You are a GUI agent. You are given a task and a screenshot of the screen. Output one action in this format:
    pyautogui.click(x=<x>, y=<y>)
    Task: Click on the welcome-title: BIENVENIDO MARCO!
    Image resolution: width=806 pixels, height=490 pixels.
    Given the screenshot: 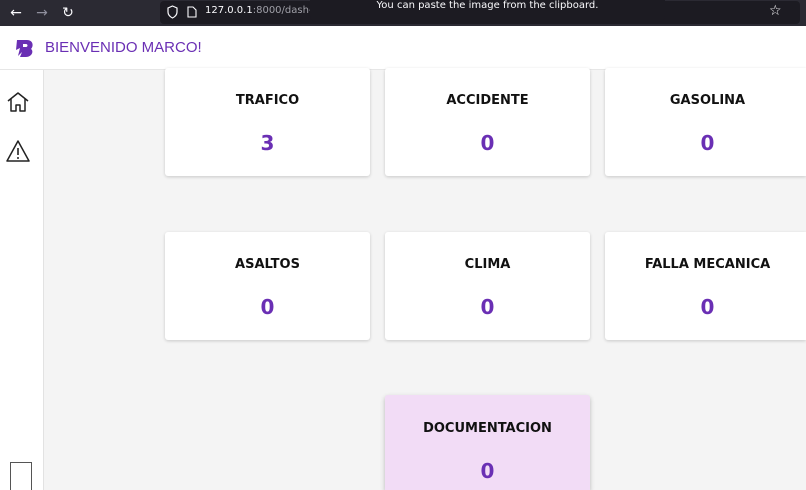 What is the action you would take?
    pyautogui.click(x=123, y=47)
    